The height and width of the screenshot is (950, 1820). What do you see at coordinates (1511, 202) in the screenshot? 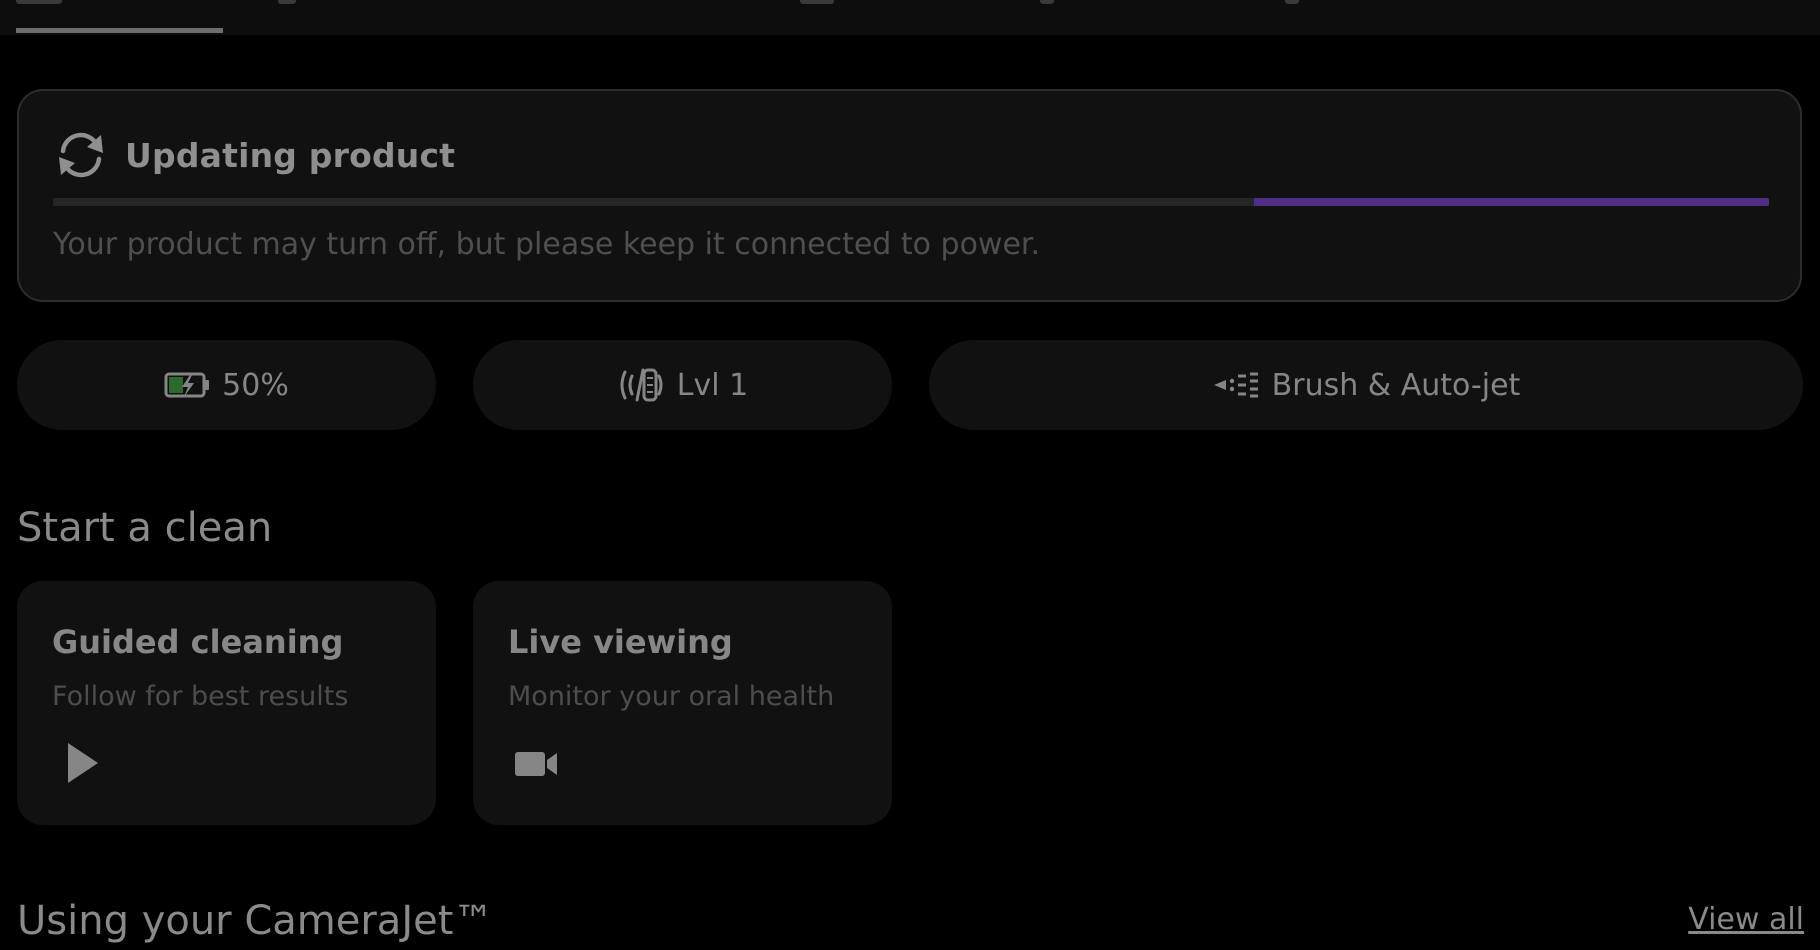
I see `update-progress-fill` at bounding box center [1511, 202].